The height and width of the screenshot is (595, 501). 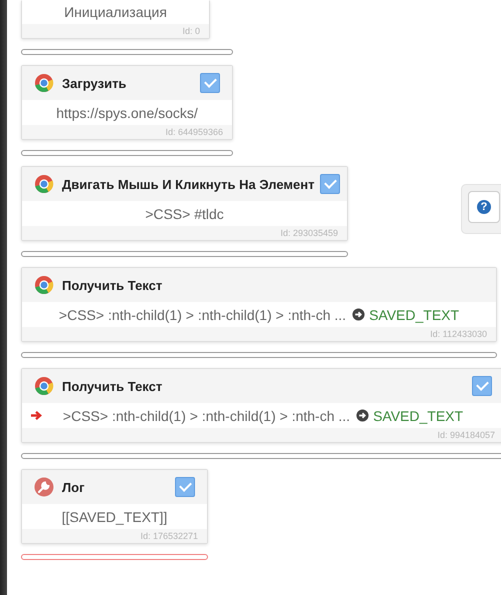 I want to click on action-value: [[SAVED_TEXT]], so click(x=115, y=516).